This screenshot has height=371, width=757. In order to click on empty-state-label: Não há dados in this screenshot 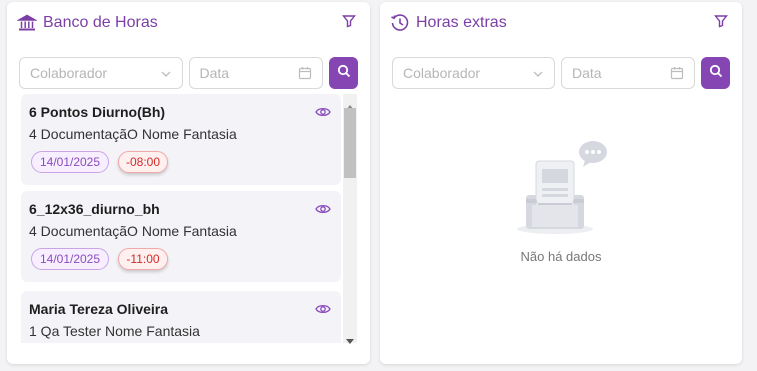, I will do `click(561, 256)`.